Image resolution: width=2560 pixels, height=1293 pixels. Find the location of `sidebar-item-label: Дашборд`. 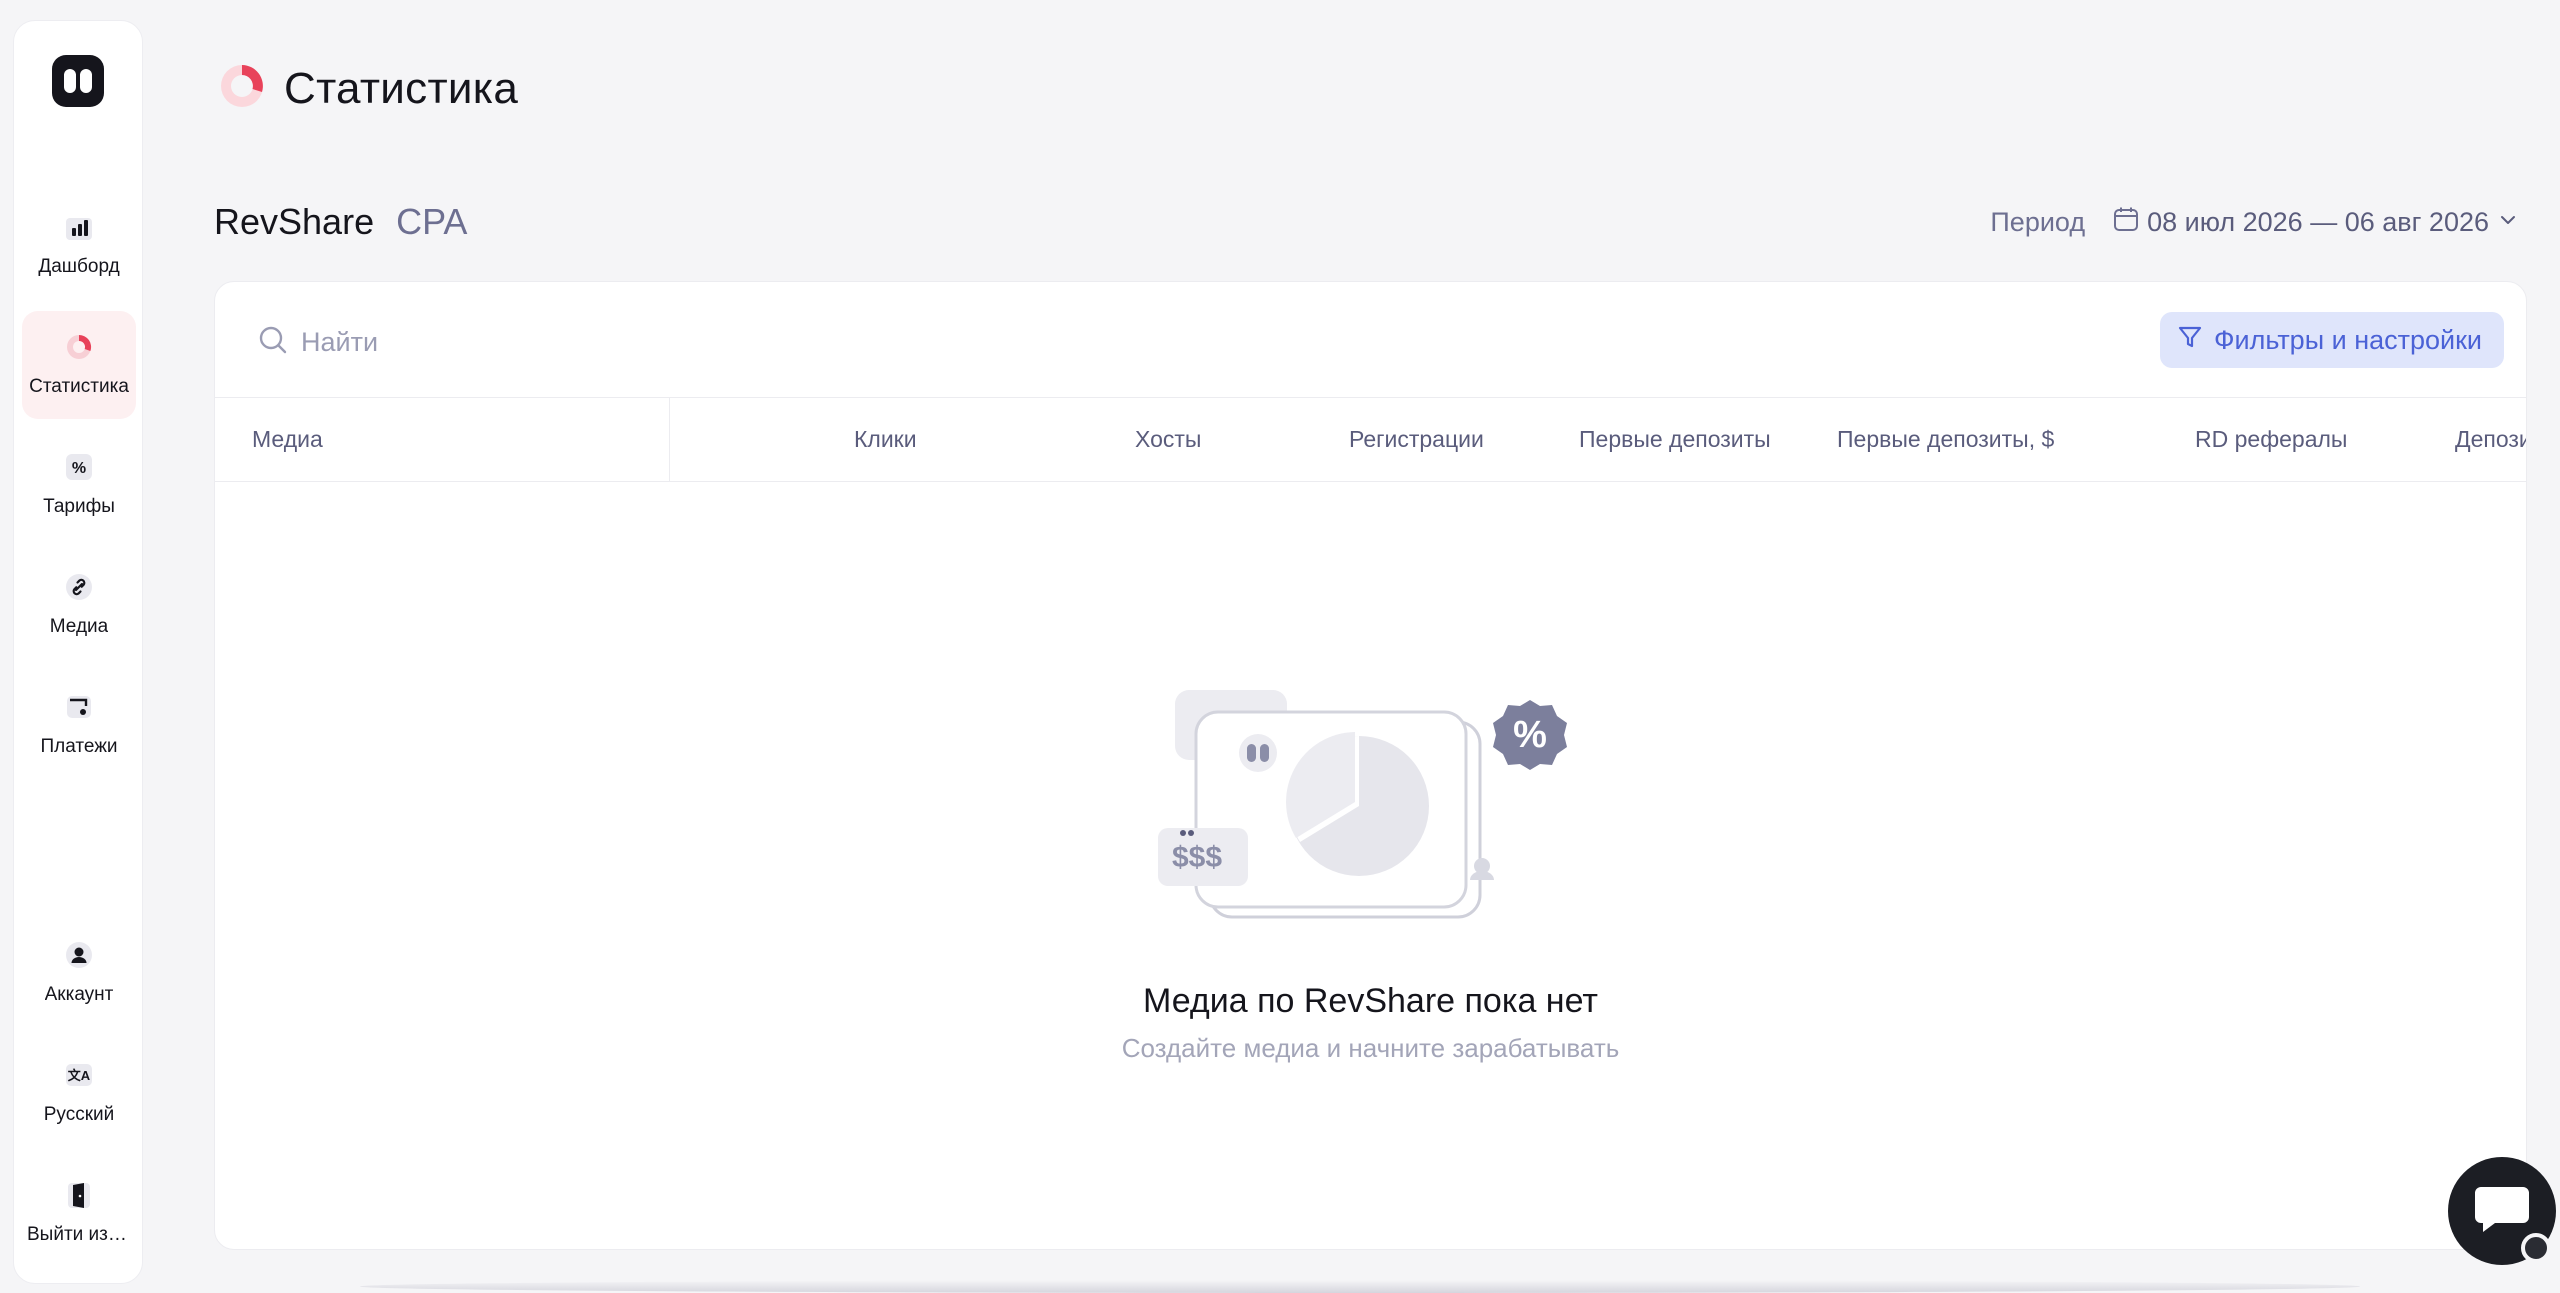

sidebar-item-label: Дашборд is located at coordinates (79, 266).